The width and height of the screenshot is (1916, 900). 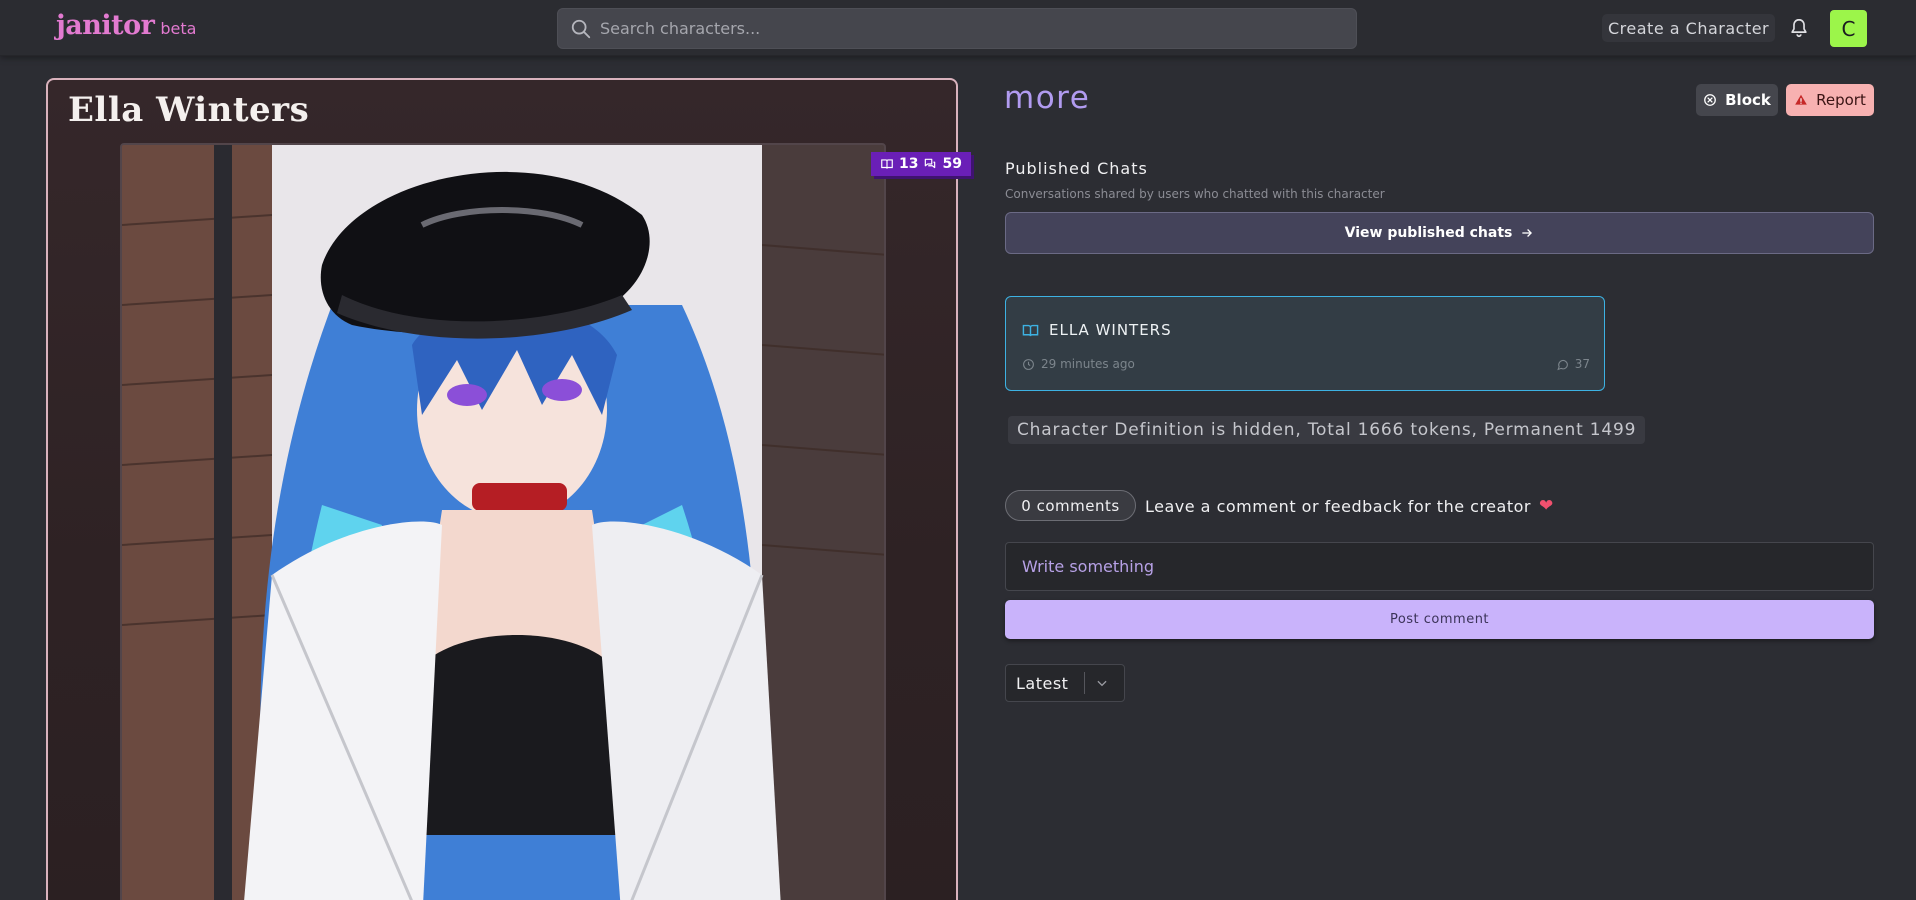 What do you see at coordinates (1088, 364) in the screenshot?
I see `chat-card-time: 29 minutes ago` at bounding box center [1088, 364].